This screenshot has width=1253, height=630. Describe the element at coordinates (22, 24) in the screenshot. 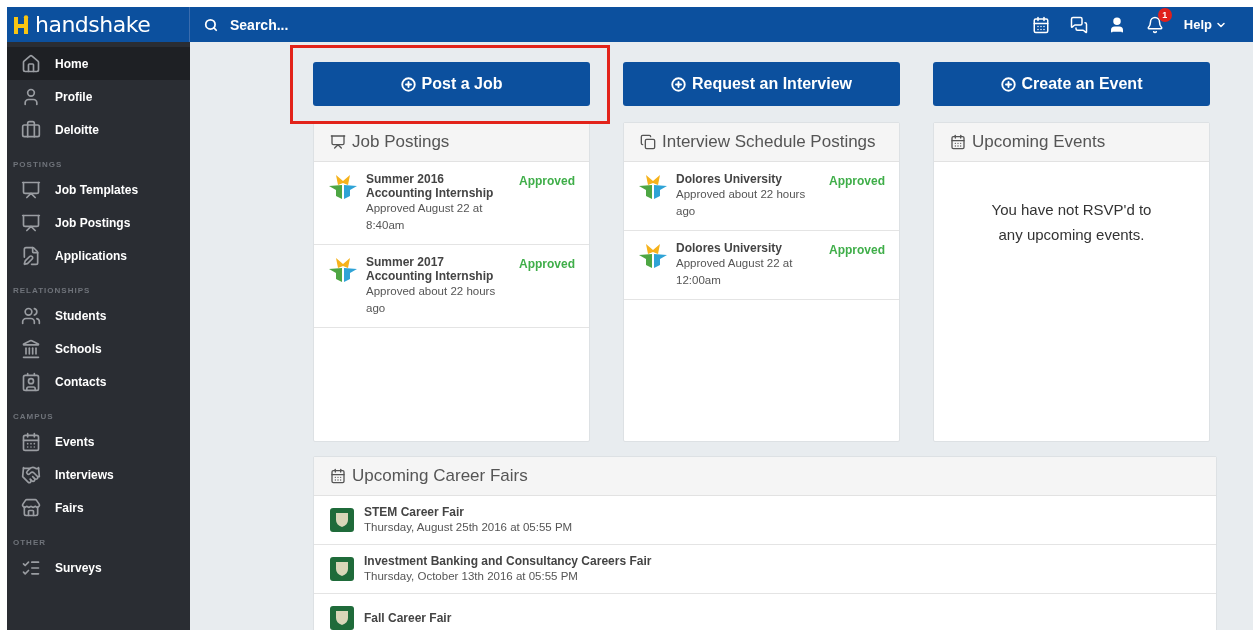

I see `logo-icon` at that location.